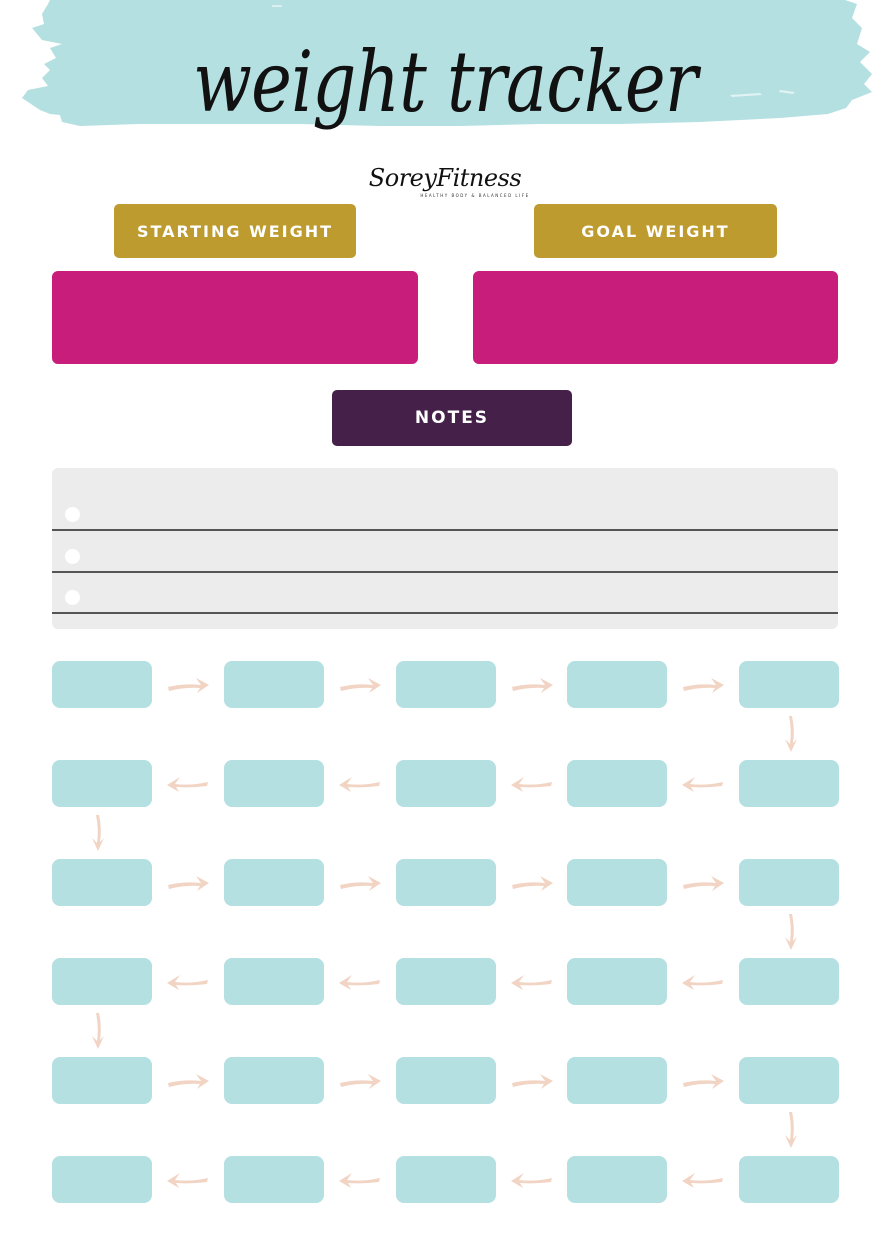  Describe the element at coordinates (655, 231) in the screenshot. I see `goal-weight-label: GOAL WEIGHT` at that location.